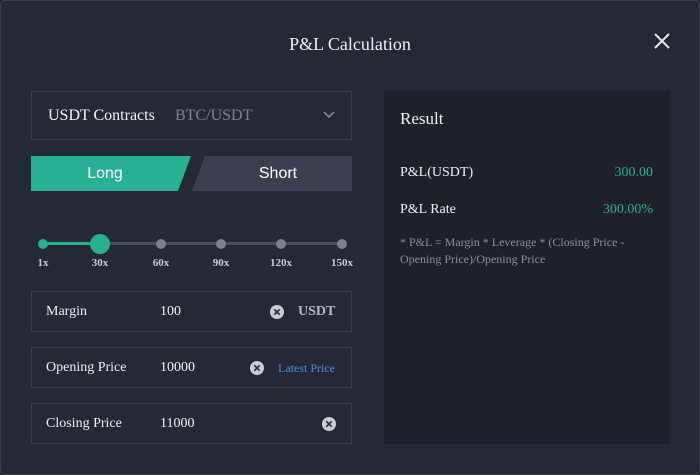 This screenshot has height=475, width=700. I want to click on contract-type-dropdown: USDT Contracts BTC/USDT, so click(191, 115).